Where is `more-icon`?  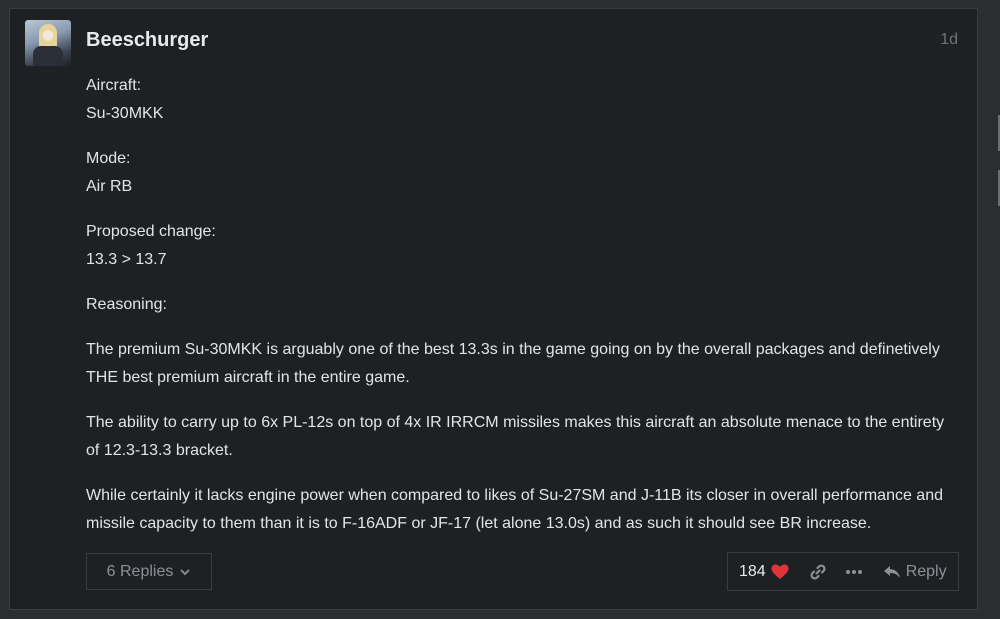
more-icon is located at coordinates (854, 572).